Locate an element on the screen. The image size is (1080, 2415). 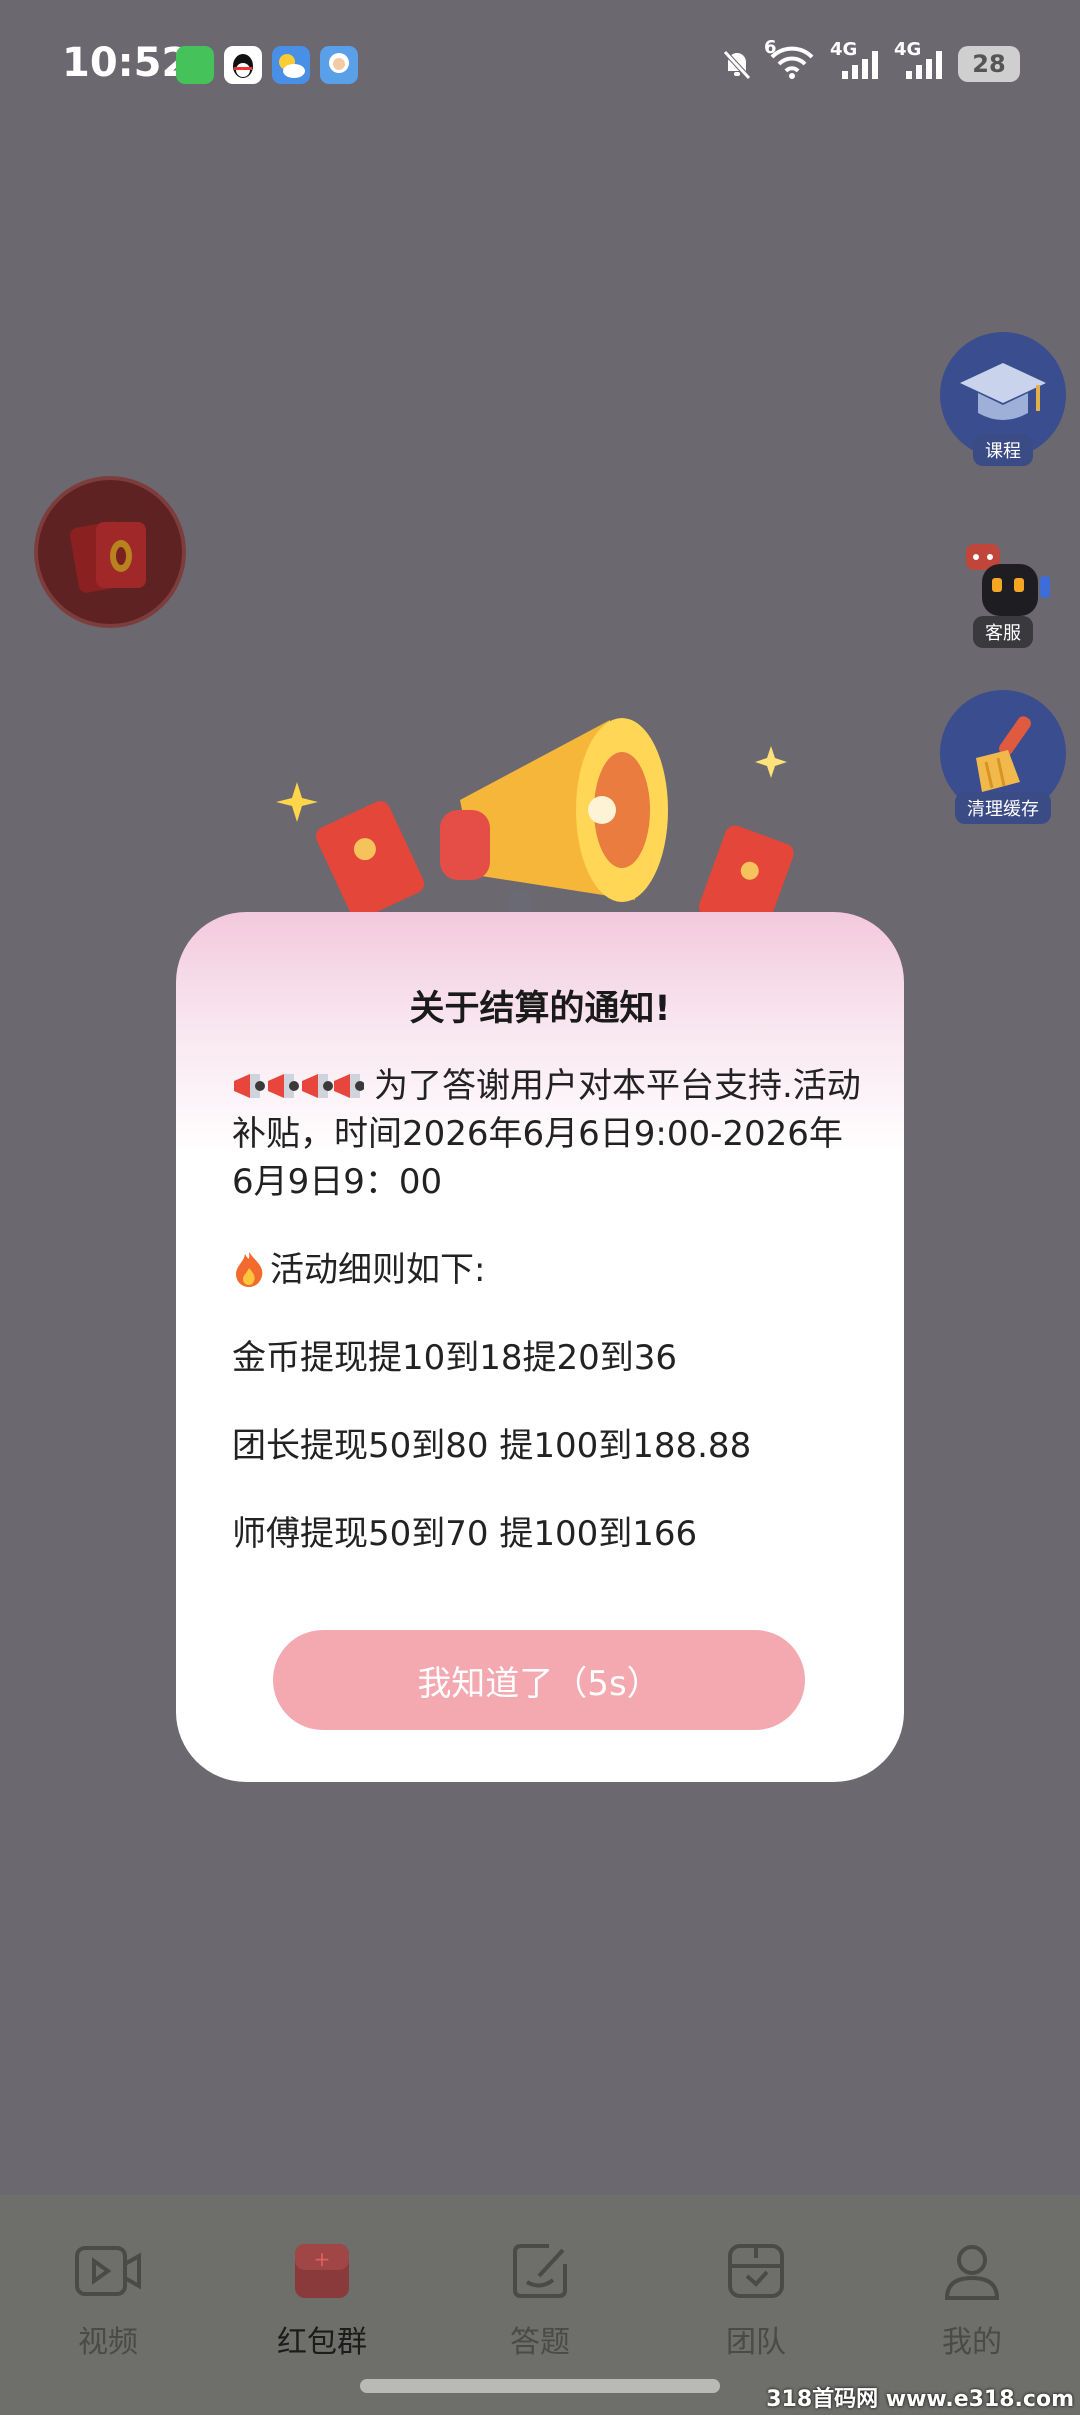
wifi-6-tag: 6 is located at coordinates (770, 47).